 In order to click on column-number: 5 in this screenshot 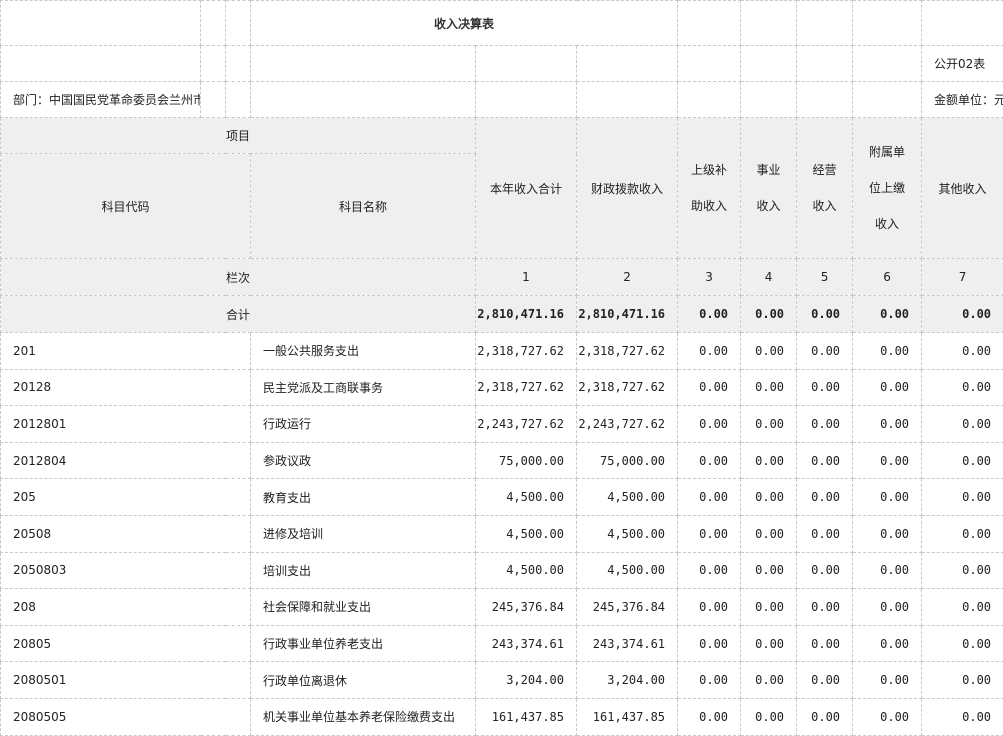, I will do `click(825, 277)`.